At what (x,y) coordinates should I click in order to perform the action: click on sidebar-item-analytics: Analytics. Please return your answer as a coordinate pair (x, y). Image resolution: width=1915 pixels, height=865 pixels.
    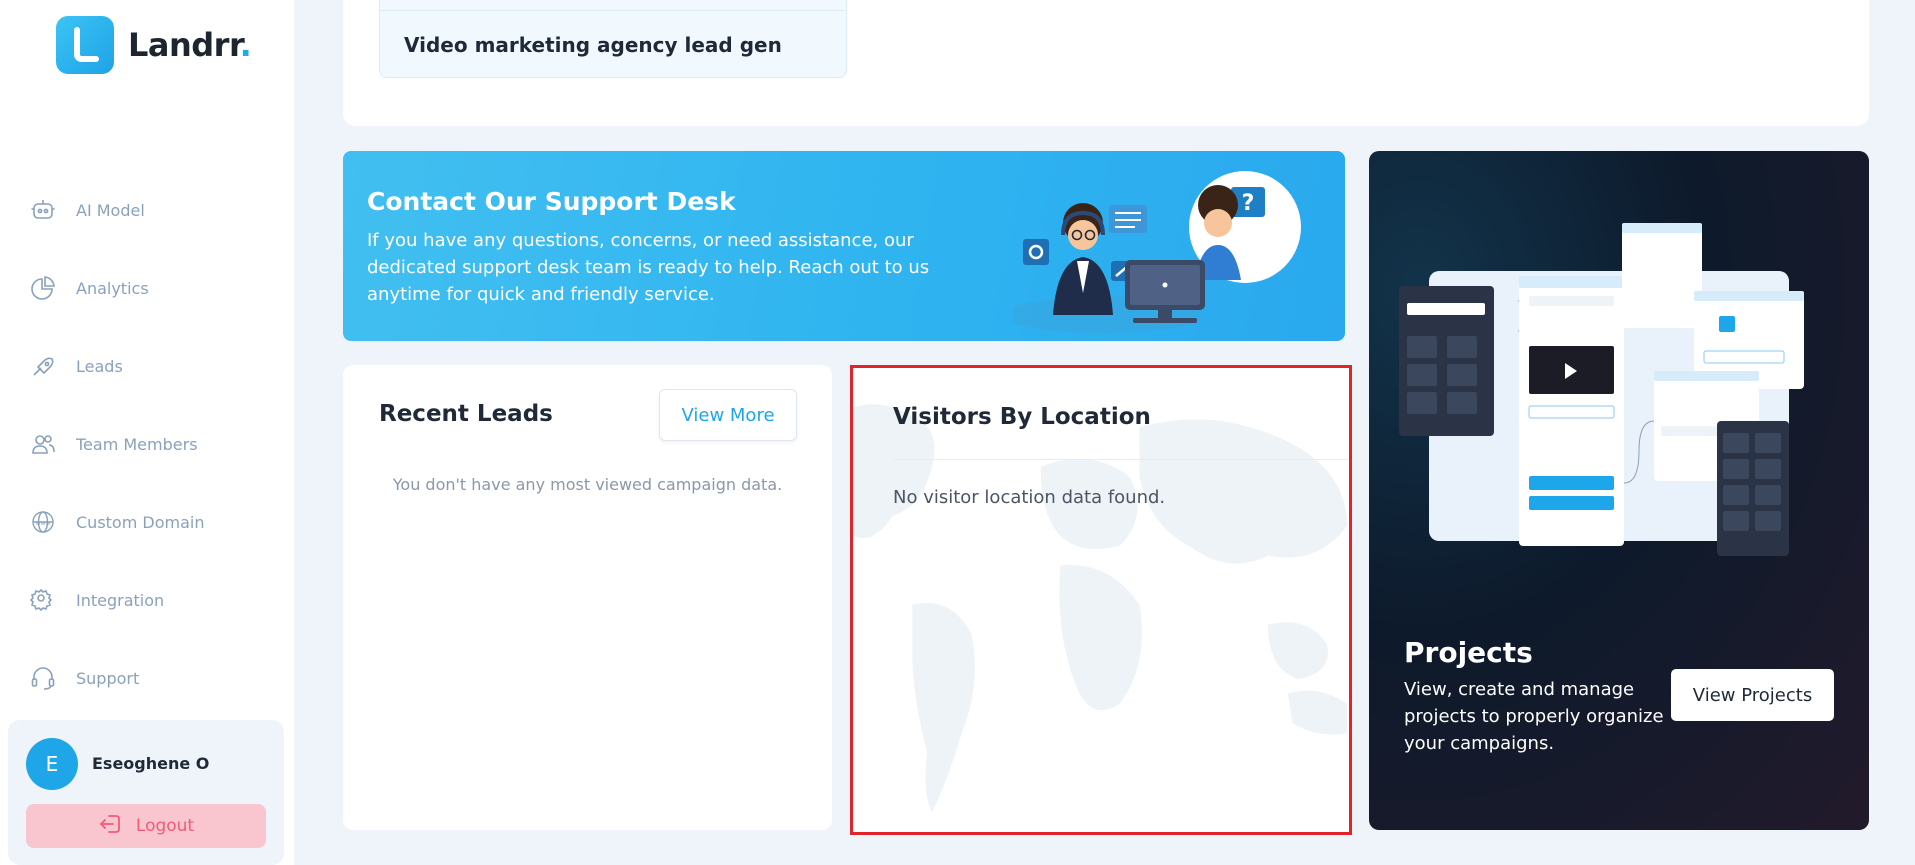
    Looking at the image, I should click on (153, 288).